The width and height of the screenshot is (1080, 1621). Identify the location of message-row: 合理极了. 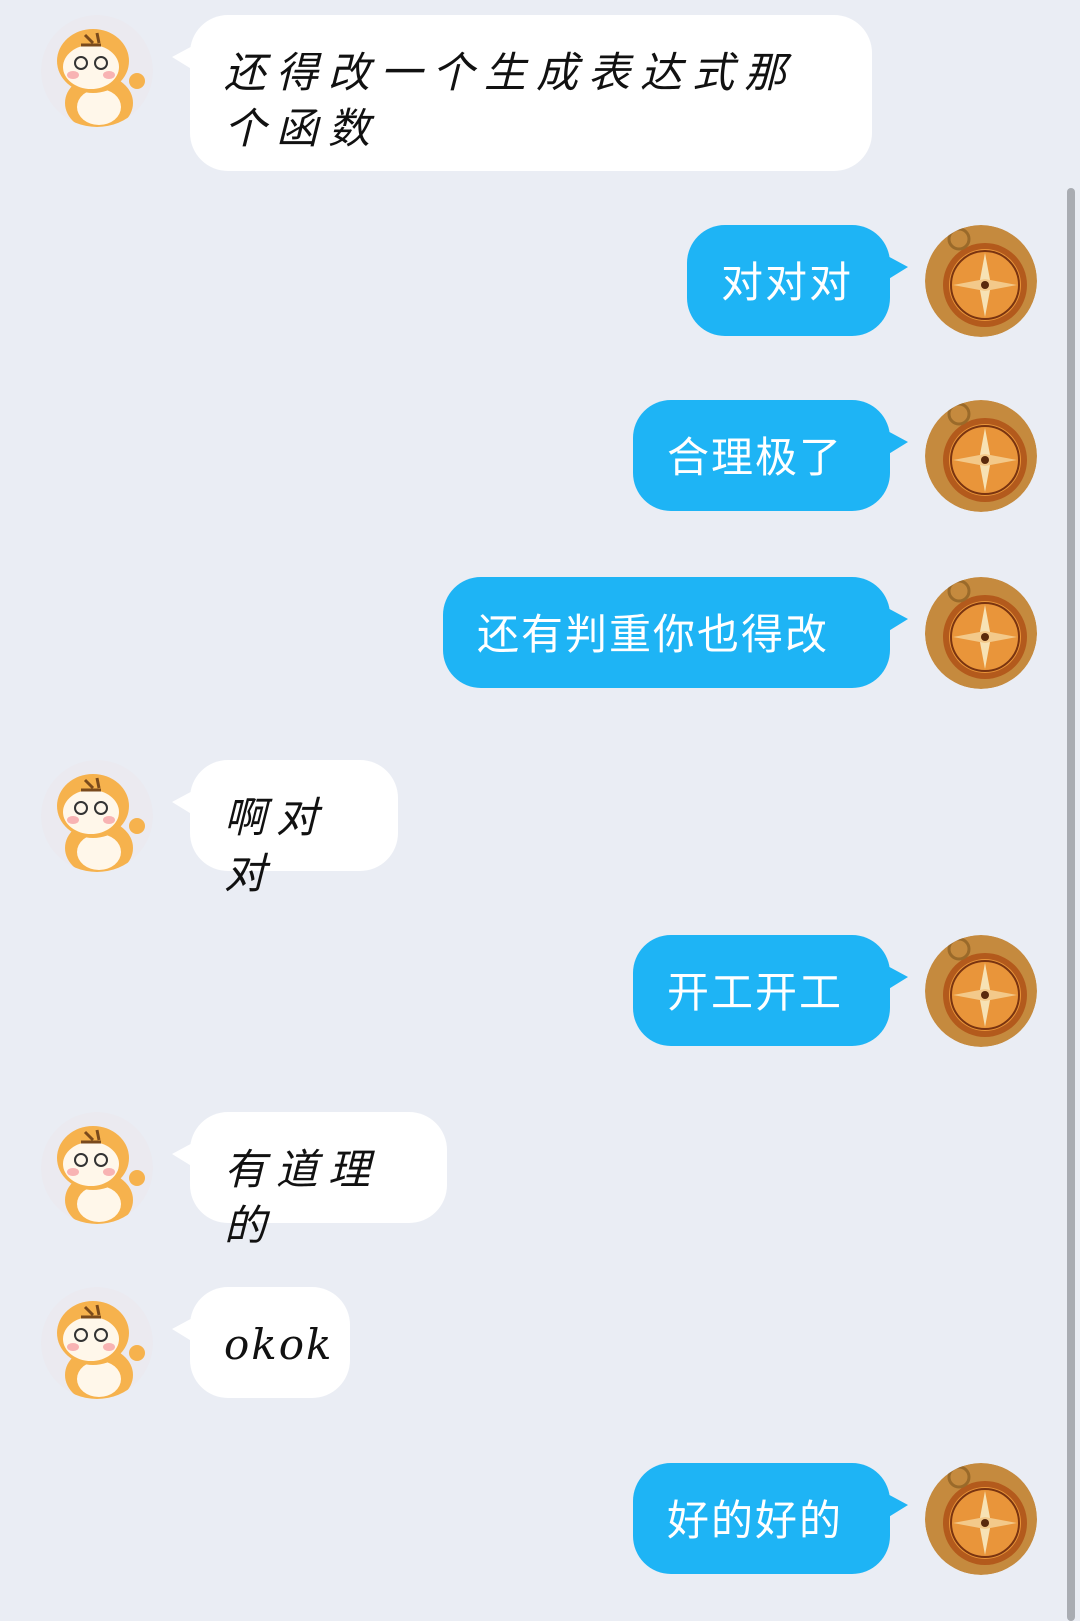
(530, 457).